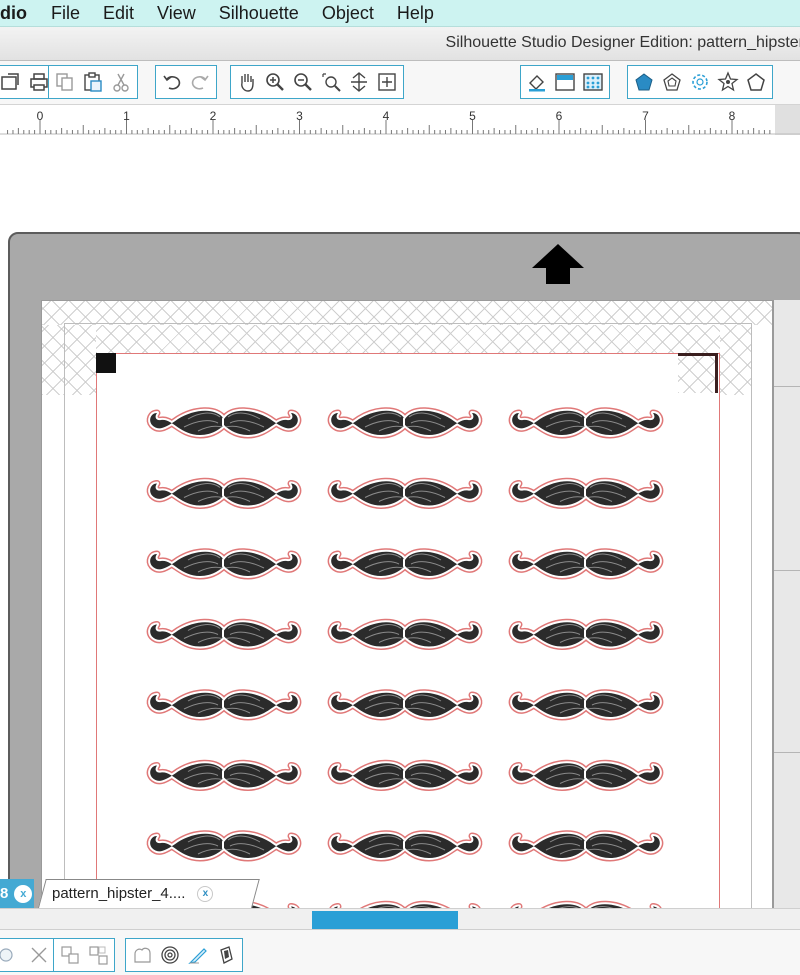 This screenshot has width=800, height=975. I want to click on ruler-label-5: 5, so click(472, 116).